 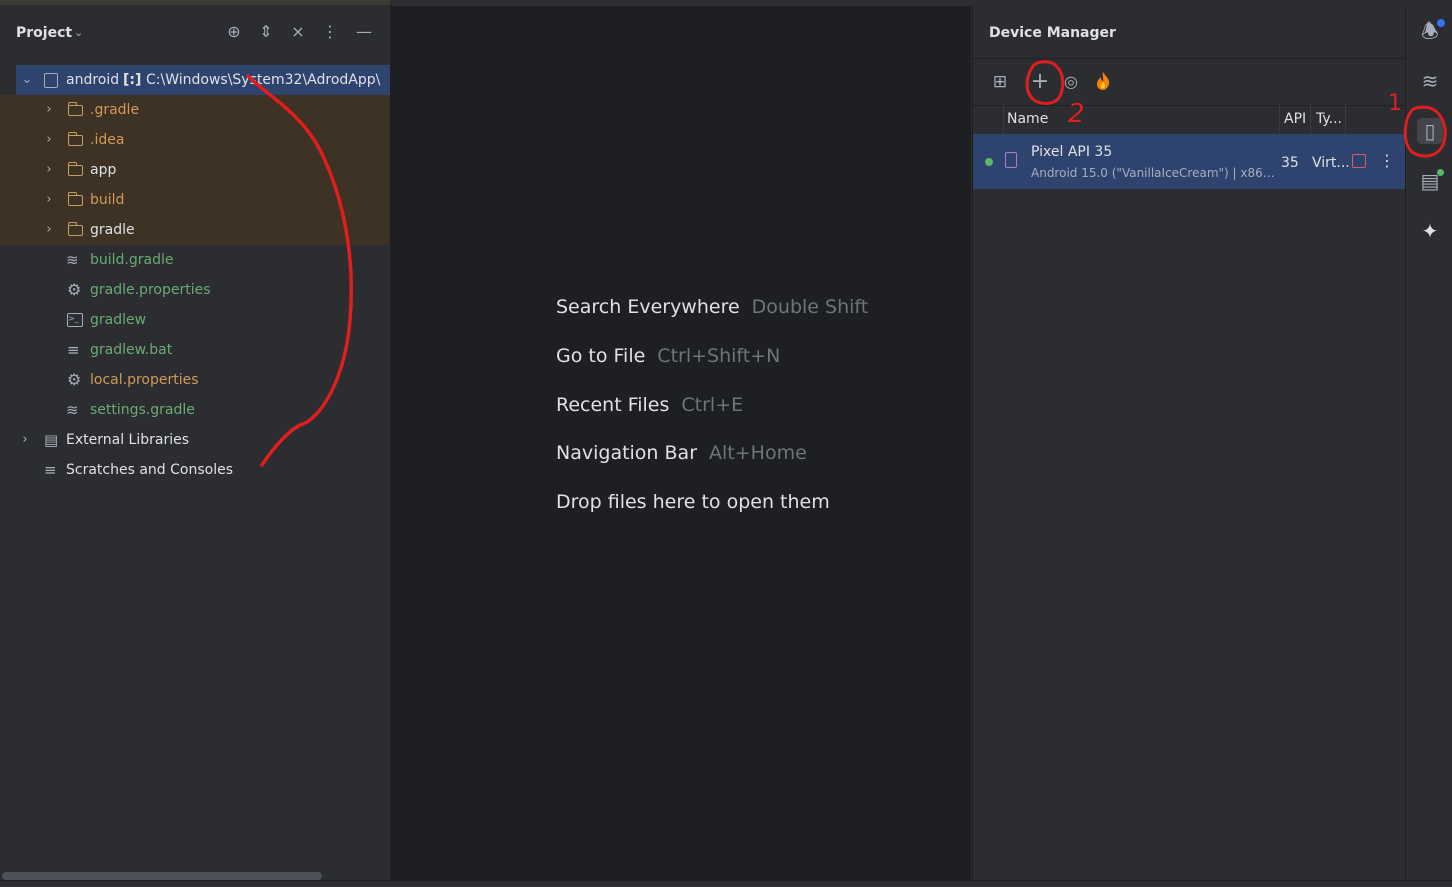 What do you see at coordinates (1103, 82) in the screenshot?
I see `firebase-icon` at bounding box center [1103, 82].